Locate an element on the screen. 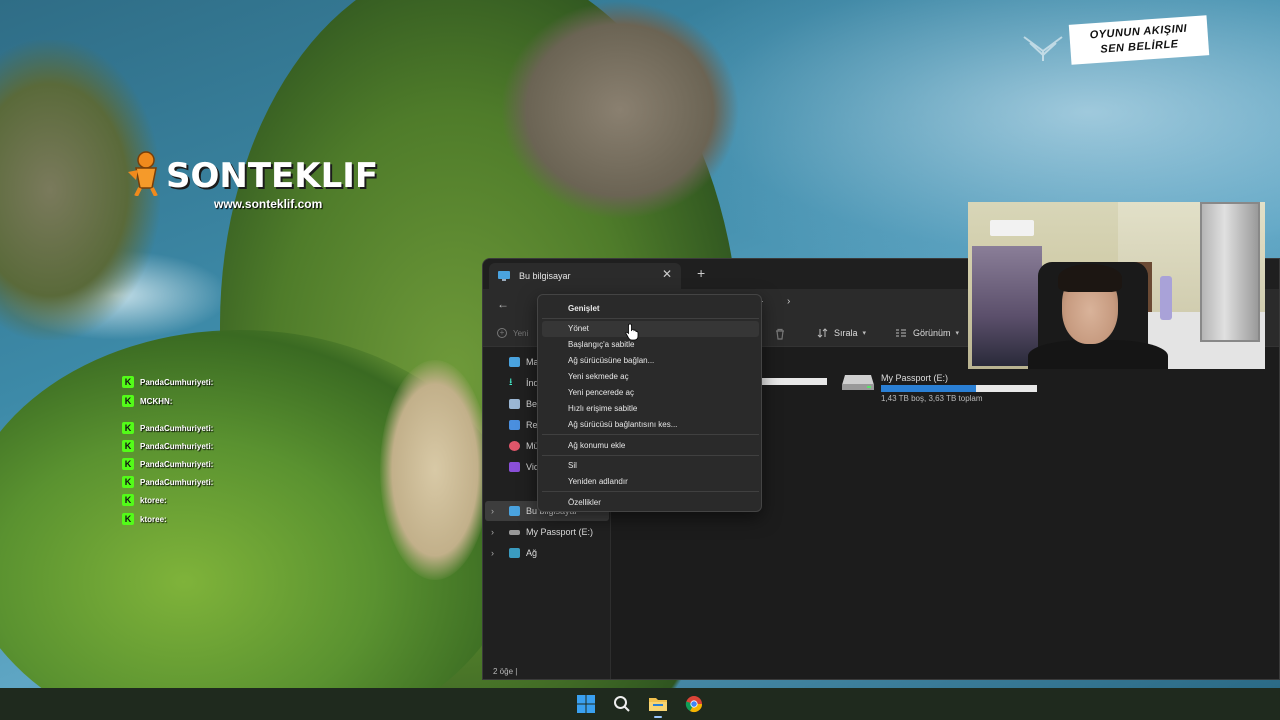 This screenshot has height=720, width=1280. webcam-person-body is located at coordinates (1098, 354).